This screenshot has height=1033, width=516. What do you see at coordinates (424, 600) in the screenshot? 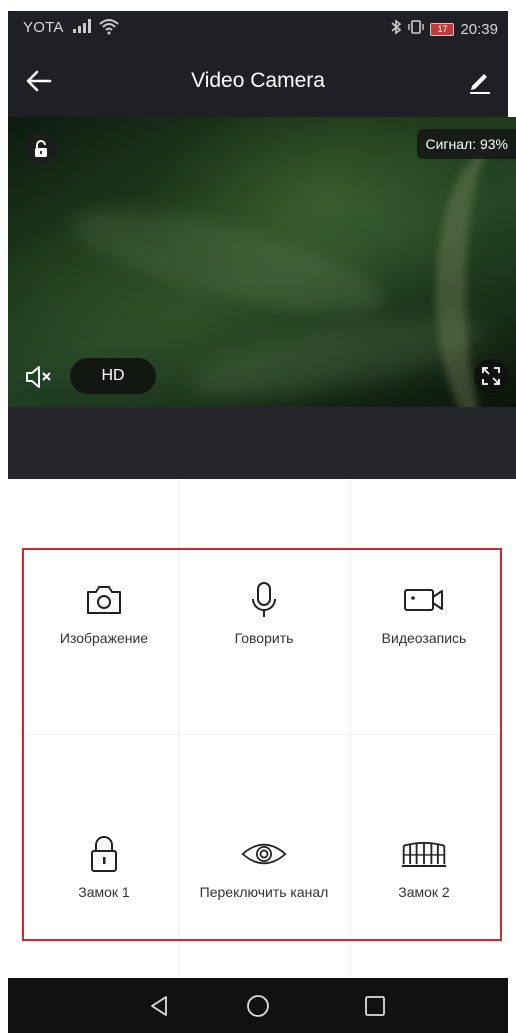
I see `video-record-icon` at bounding box center [424, 600].